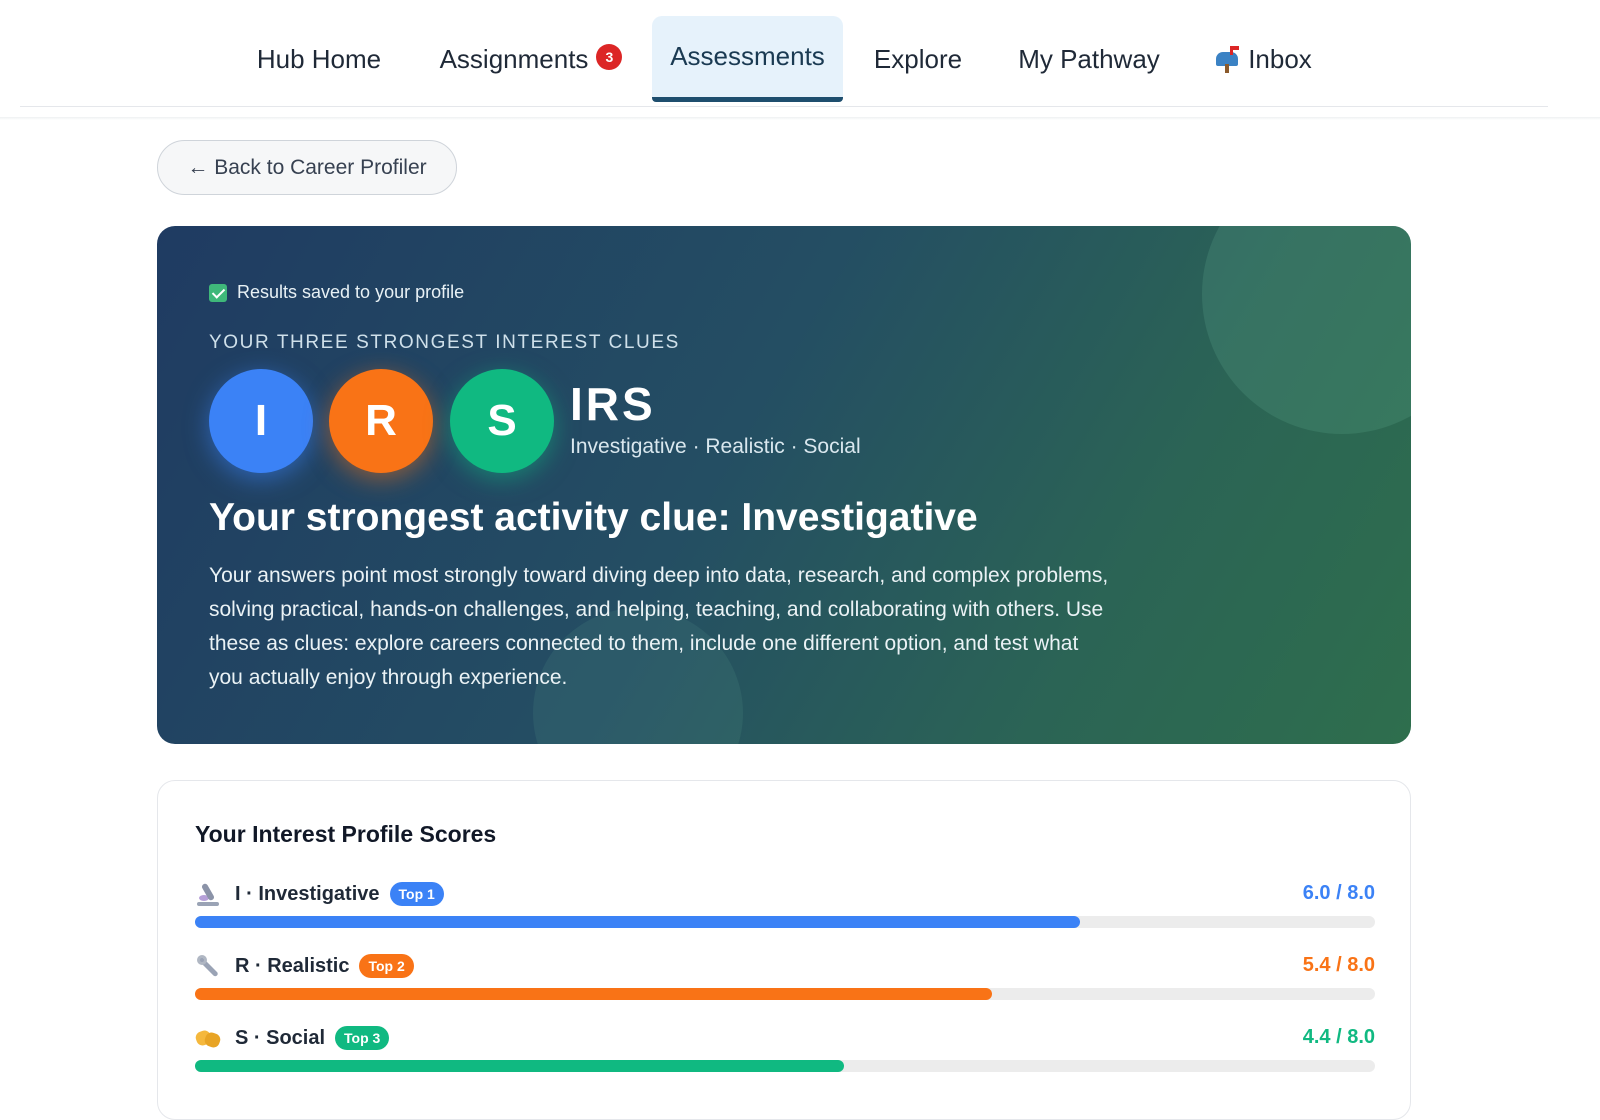  I want to click on tab-label: Inbox, so click(1280, 58).